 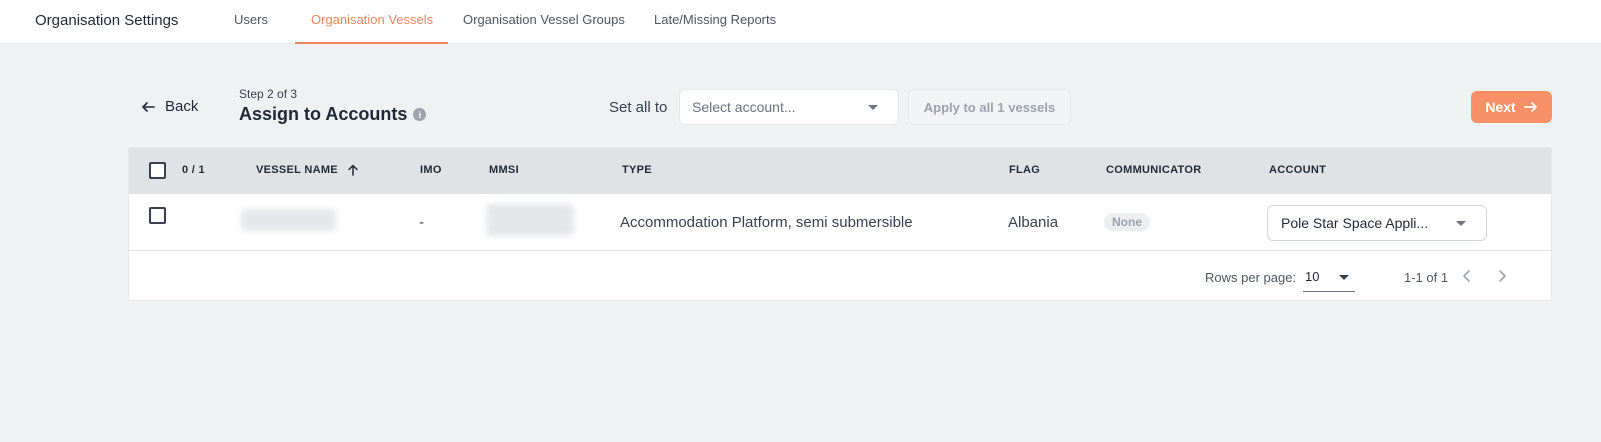 What do you see at coordinates (840, 276) in the screenshot?
I see `table-pagination: Rows per page: 10 1-1 of 1` at bounding box center [840, 276].